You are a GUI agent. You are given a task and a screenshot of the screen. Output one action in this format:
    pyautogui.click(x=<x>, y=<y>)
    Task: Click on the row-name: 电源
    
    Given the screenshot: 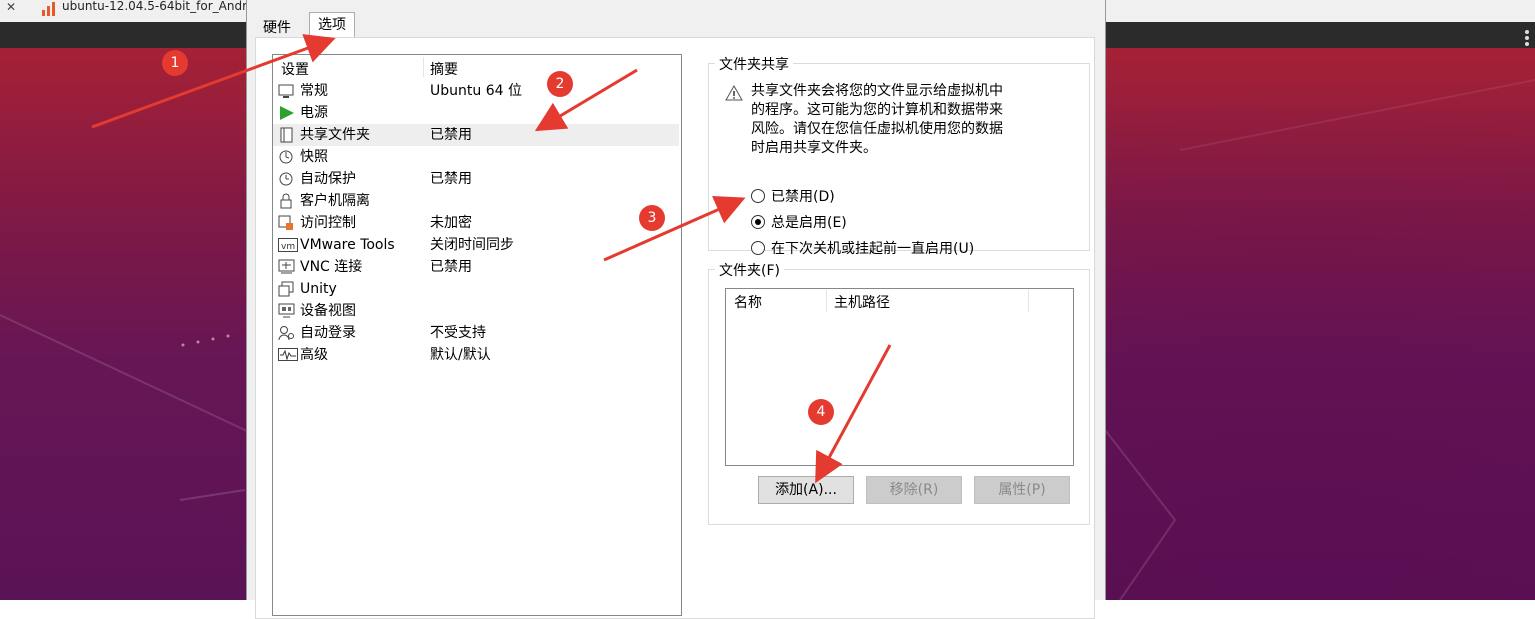 What is the action you would take?
    pyautogui.click(x=314, y=113)
    